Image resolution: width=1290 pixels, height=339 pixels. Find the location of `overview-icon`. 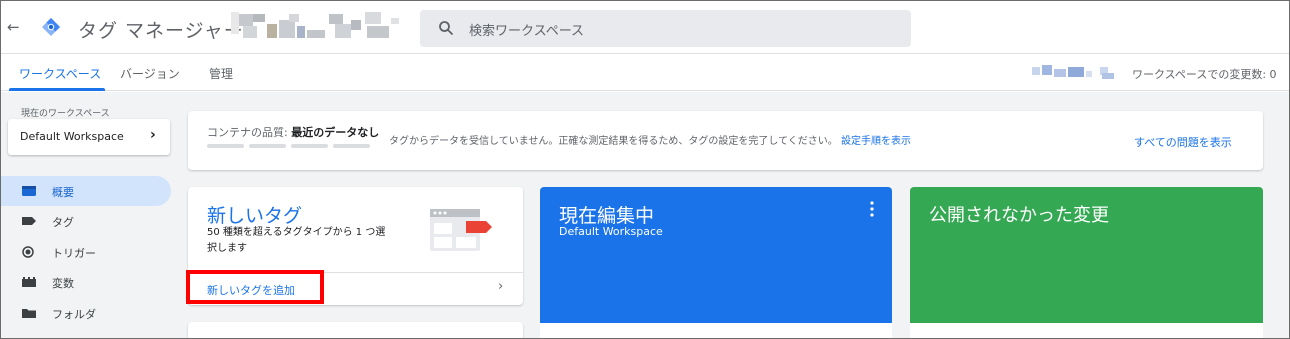

overview-icon is located at coordinates (29, 191).